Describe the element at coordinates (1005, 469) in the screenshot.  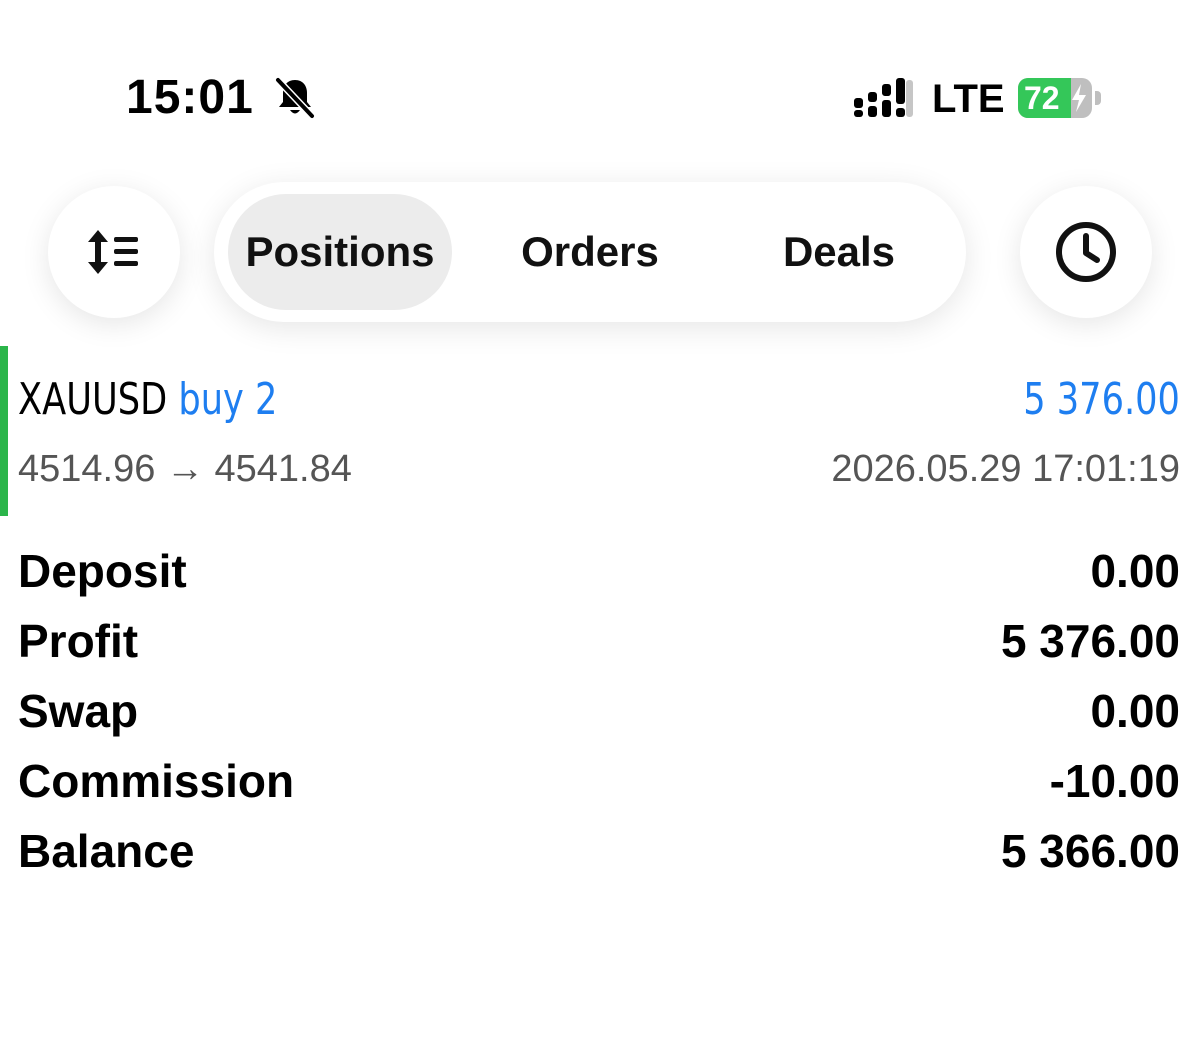
I see `position-time: 2026.05.29 17:01:19` at that location.